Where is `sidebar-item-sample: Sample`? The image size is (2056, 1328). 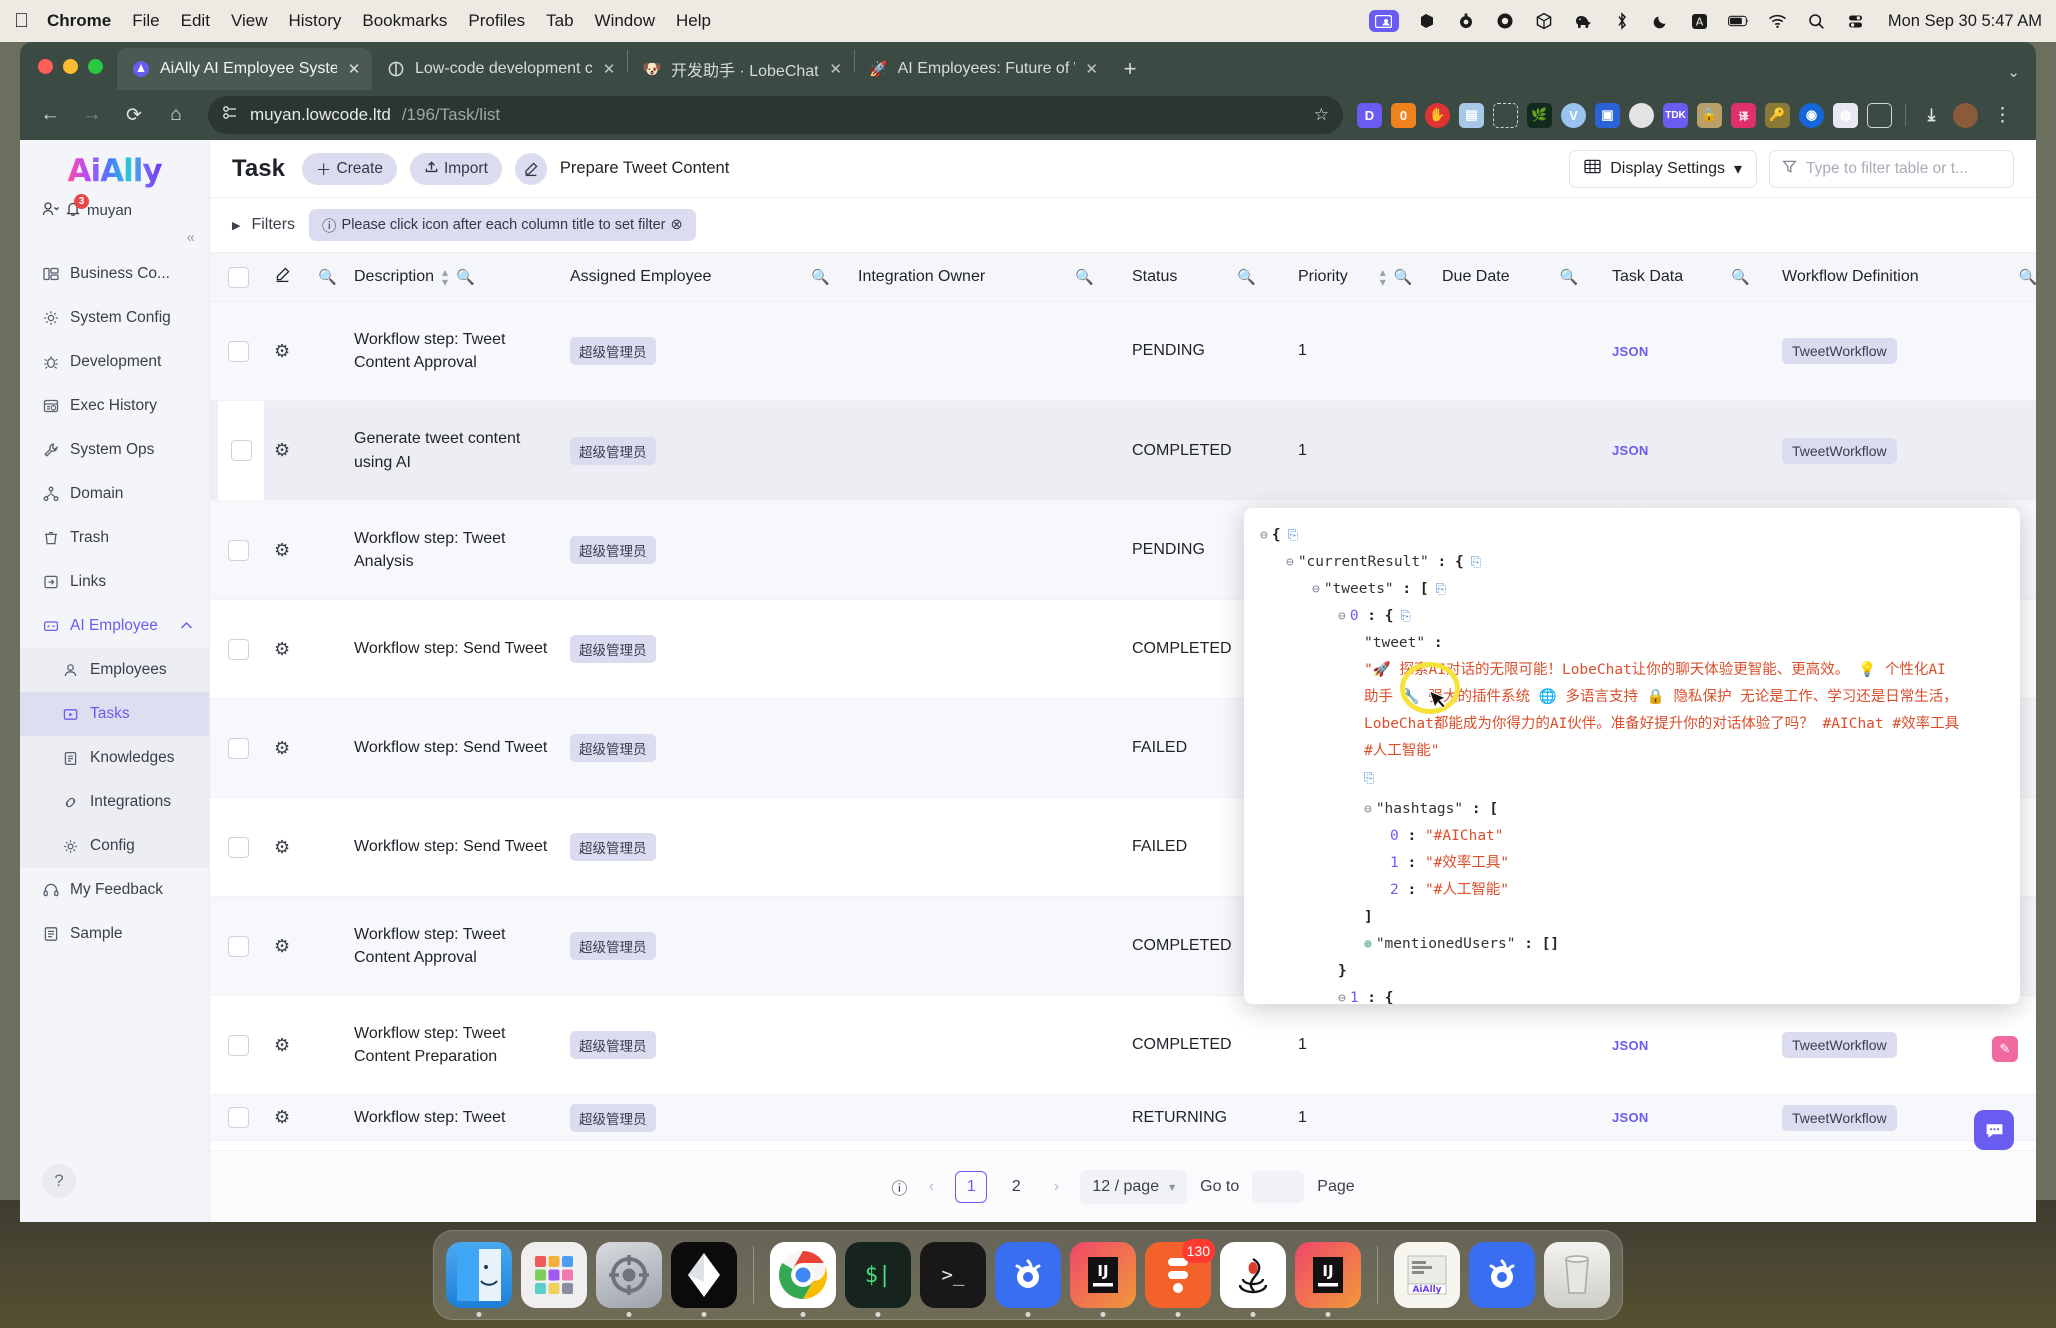 sidebar-item-sample: Sample is located at coordinates (114, 934).